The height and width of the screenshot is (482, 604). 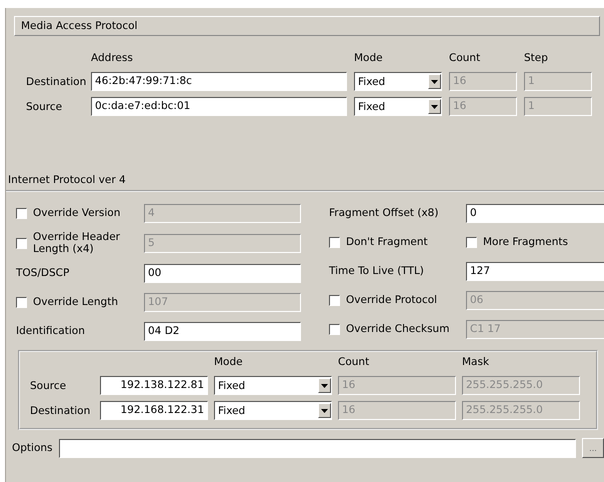 What do you see at coordinates (50, 331) in the screenshot?
I see `field-label: Identification` at bounding box center [50, 331].